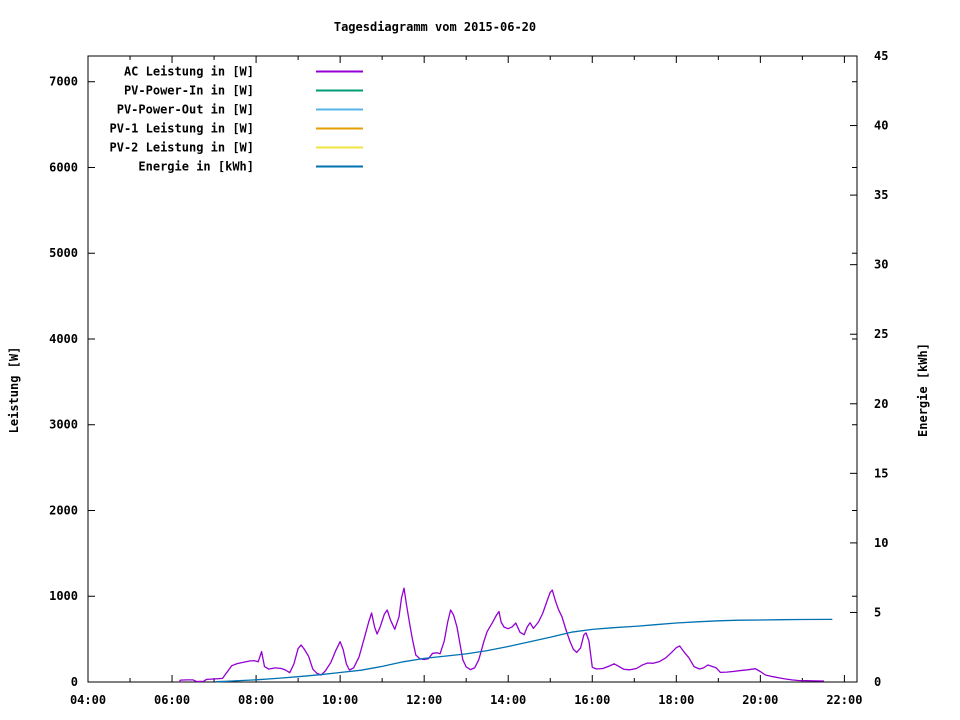 This screenshot has width=960, height=720. Describe the element at coordinates (760, 700) in the screenshot. I see `x-tick-label: 20:00` at that location.